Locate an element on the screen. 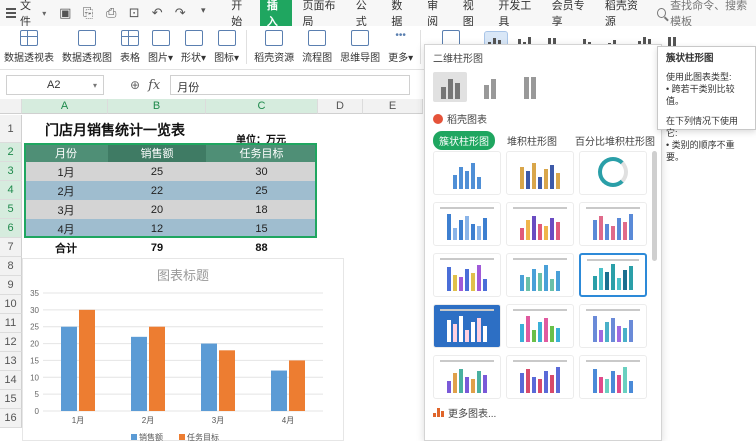 Image resolution: width=756 pixels, height=441 pixels. ribbon-button-8: 思维导图 is located at coordinates (360, 47).